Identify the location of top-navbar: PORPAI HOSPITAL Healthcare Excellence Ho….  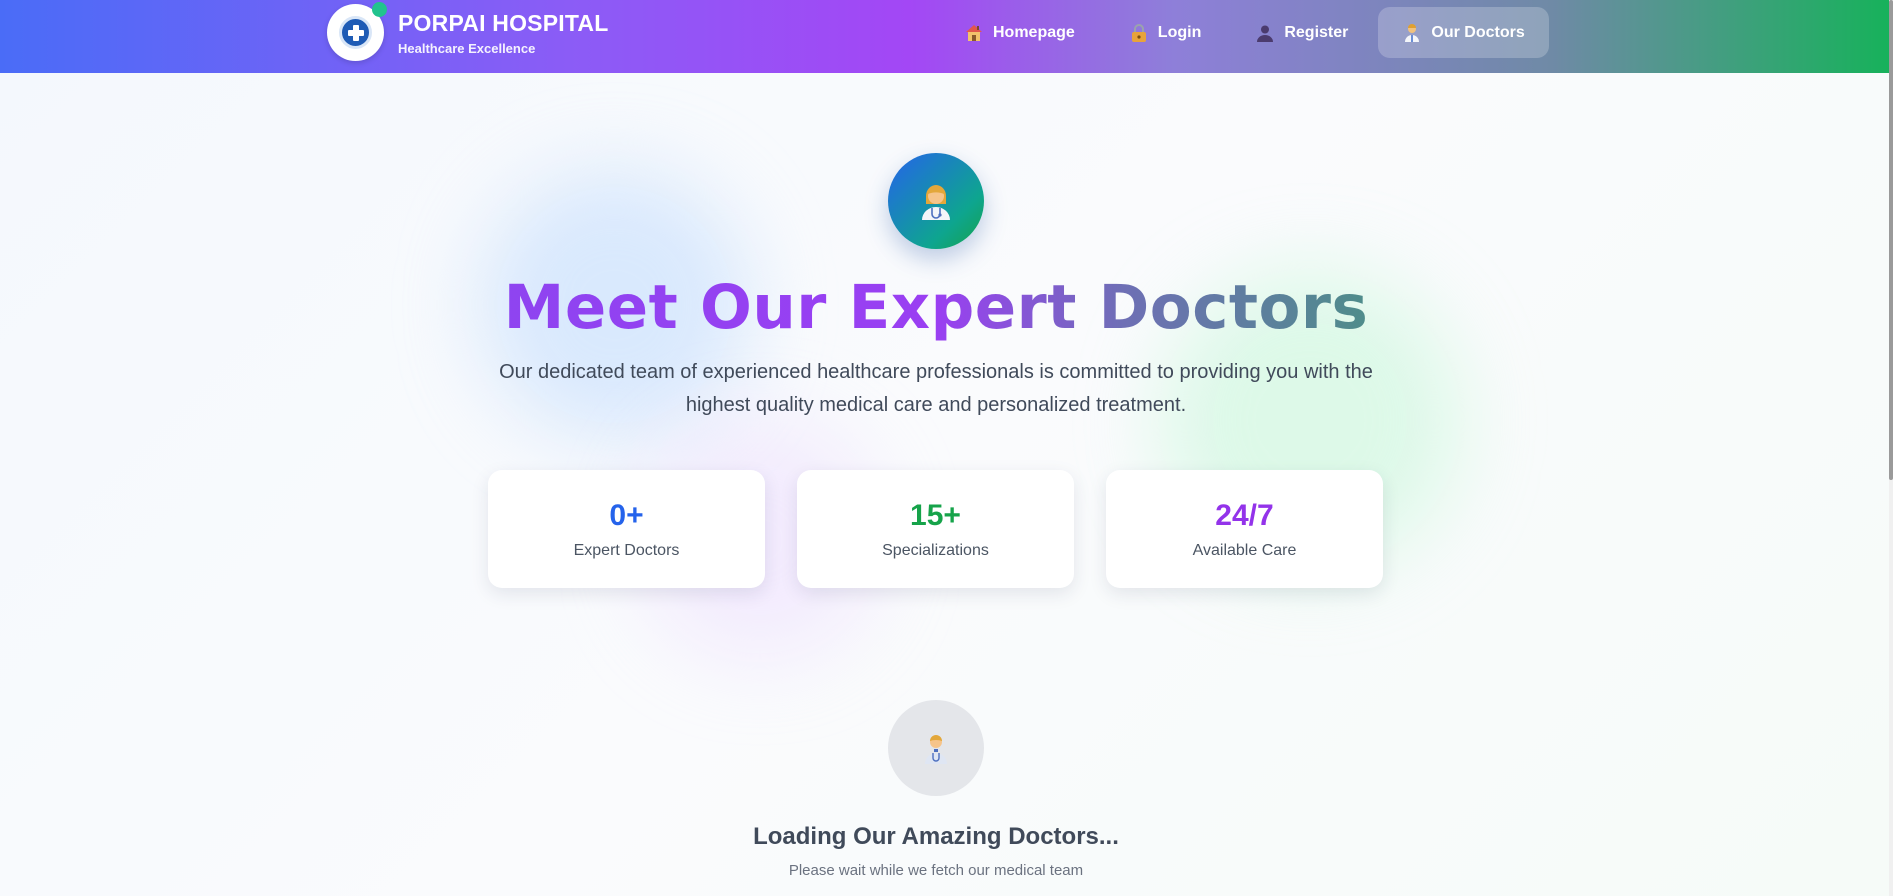
(946, 36).